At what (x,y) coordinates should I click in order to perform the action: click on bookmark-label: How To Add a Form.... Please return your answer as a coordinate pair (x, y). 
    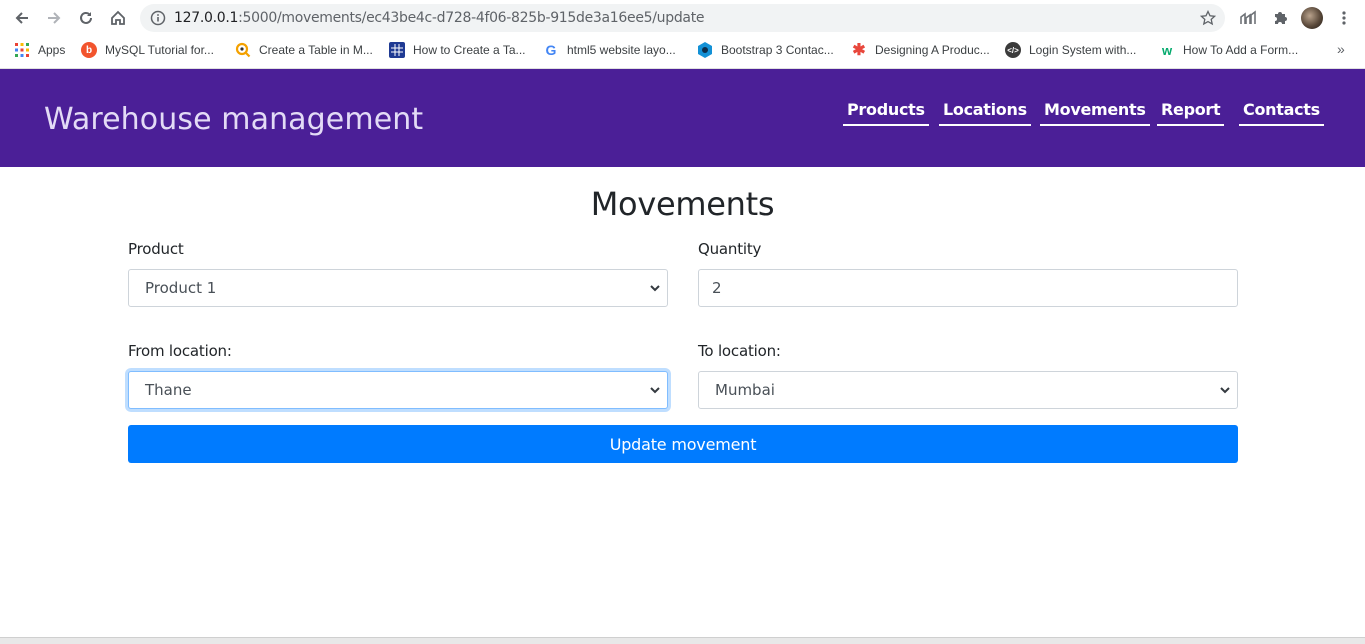
    Looking at the image, I should click on (1241, 50).